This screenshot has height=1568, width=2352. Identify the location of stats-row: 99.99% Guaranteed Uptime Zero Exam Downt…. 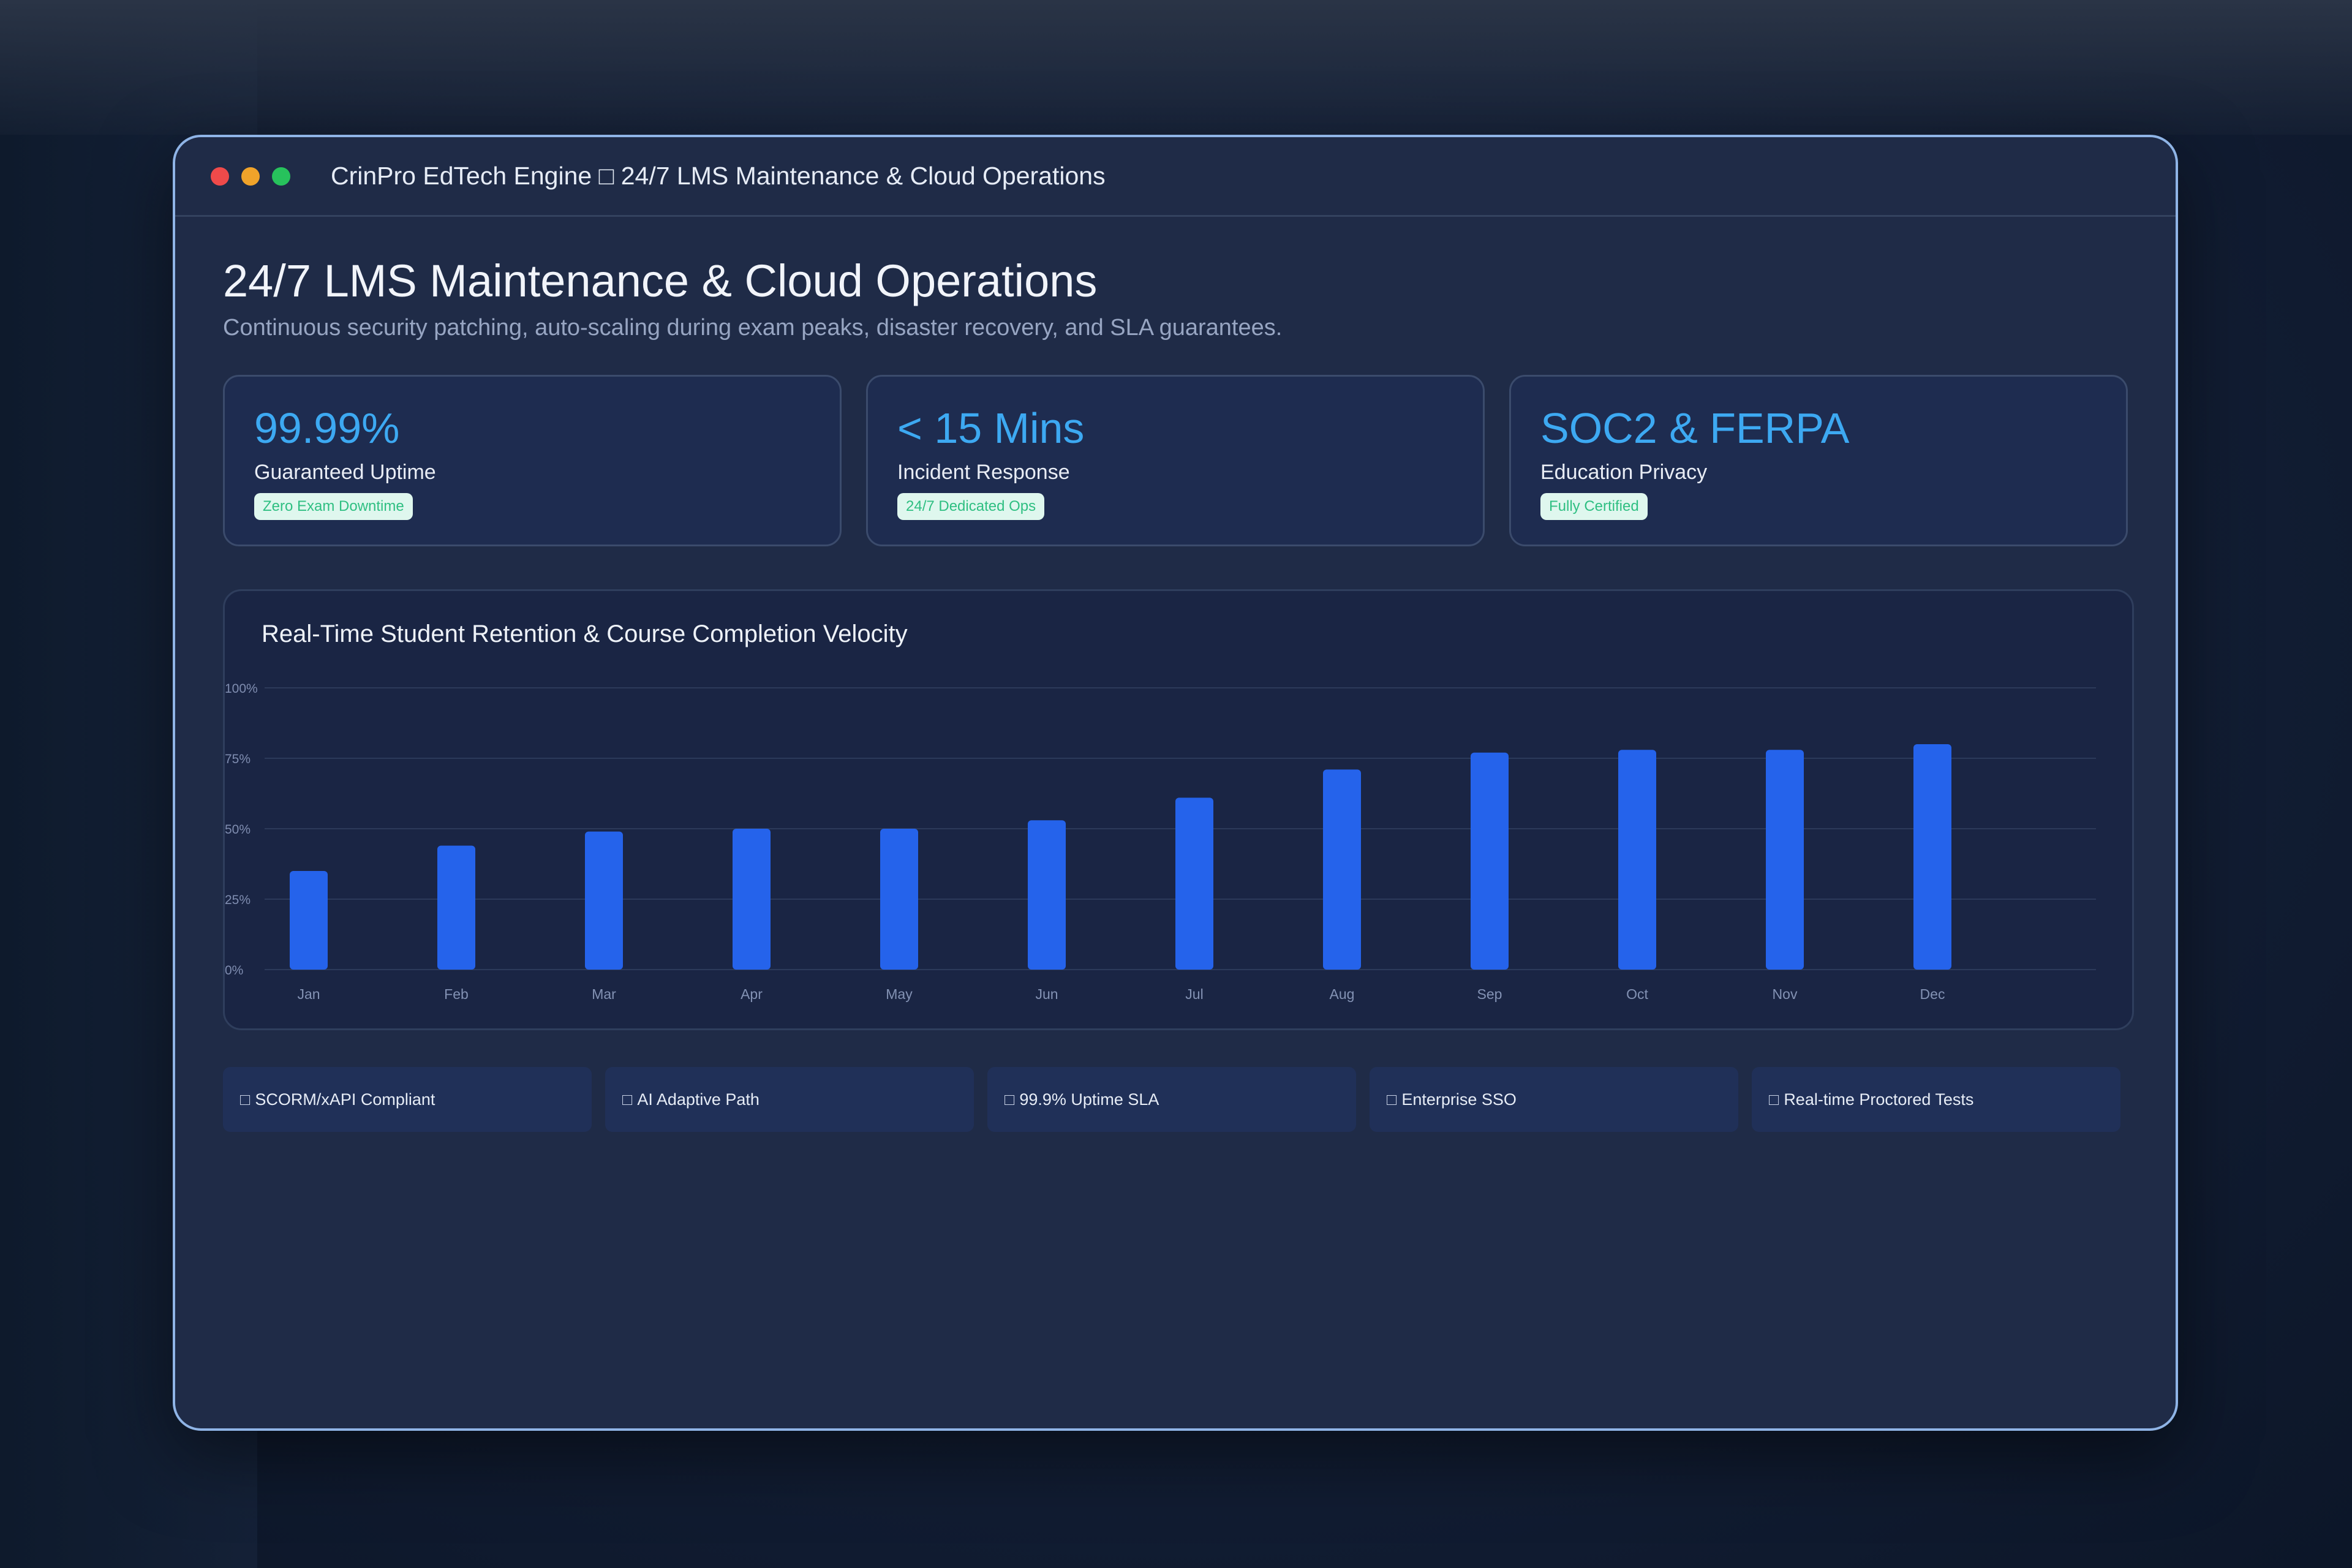
(1175, 461).